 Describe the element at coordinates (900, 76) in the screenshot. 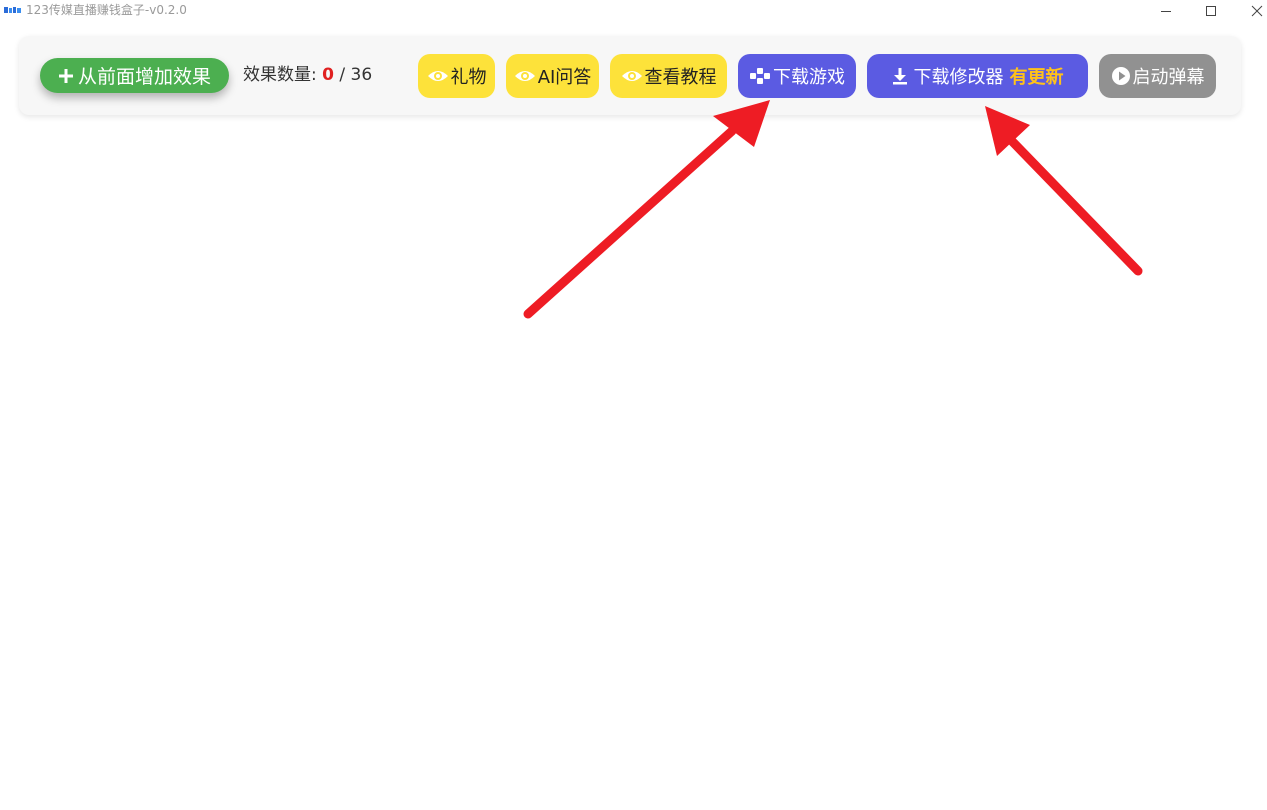

I see `download-icon` at that location.